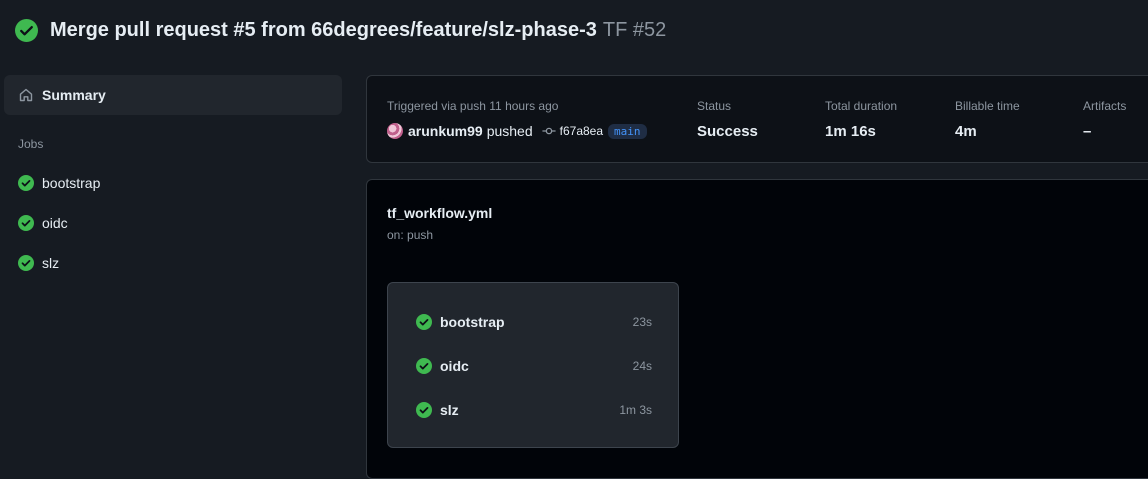  I want to click on sidebar-job-label: slz, so click(51, 263).